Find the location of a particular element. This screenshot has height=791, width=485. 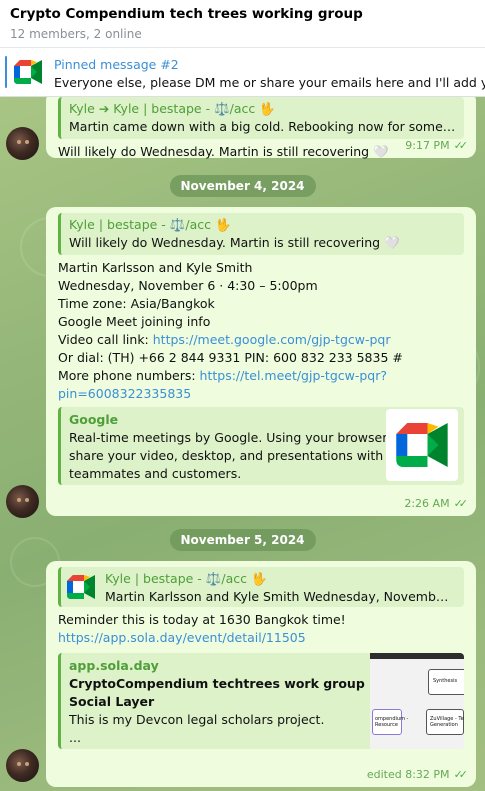

message-meta: edited 8:32 PM ✓✓ is located at coordinates (417, 774).